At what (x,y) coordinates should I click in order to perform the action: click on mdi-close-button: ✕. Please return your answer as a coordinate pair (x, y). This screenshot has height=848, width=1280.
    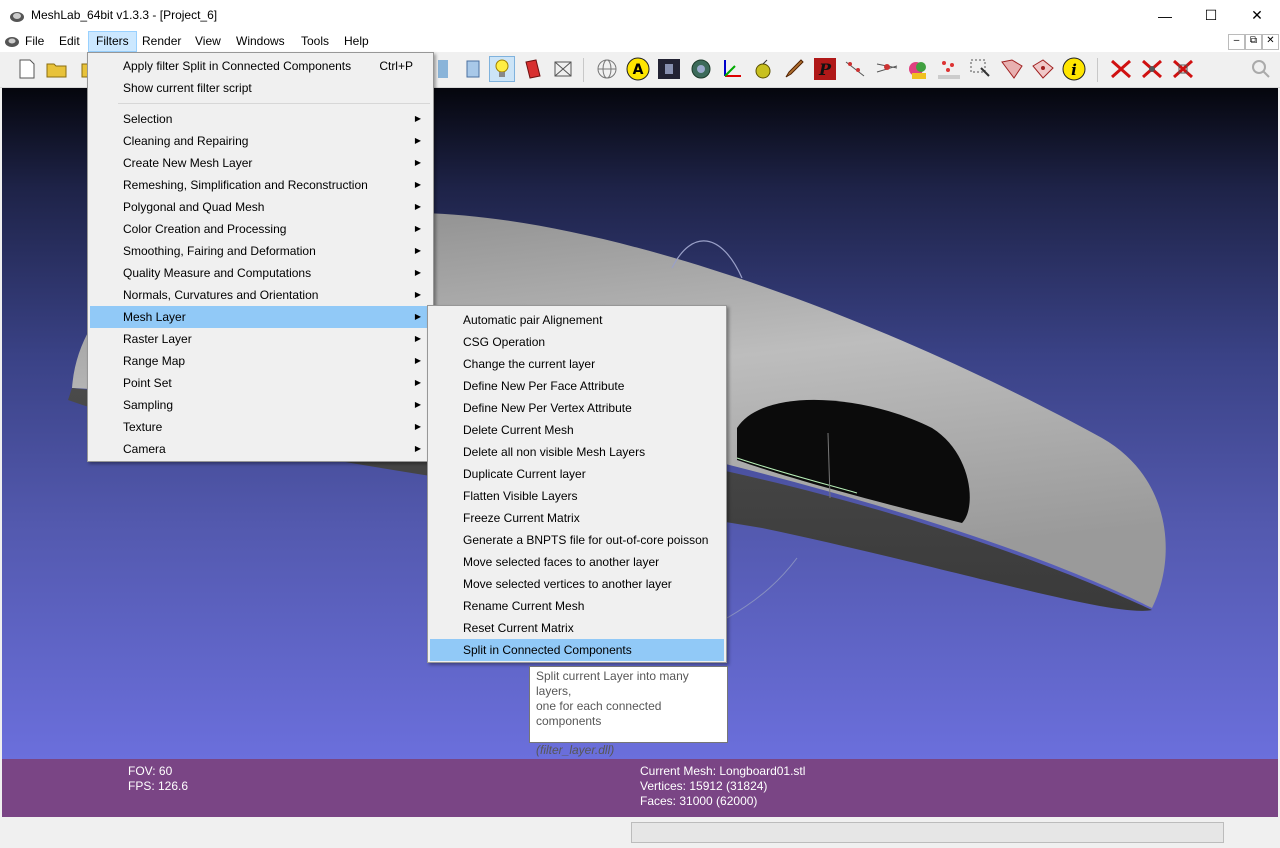
    Looking at the image, I should click on (1270, 42).